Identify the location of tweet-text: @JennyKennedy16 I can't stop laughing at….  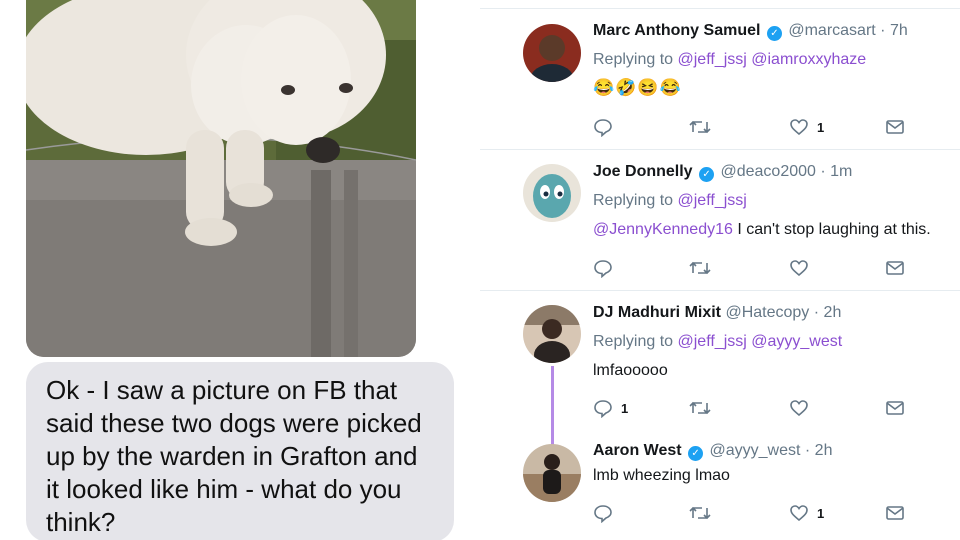
(762, 229).